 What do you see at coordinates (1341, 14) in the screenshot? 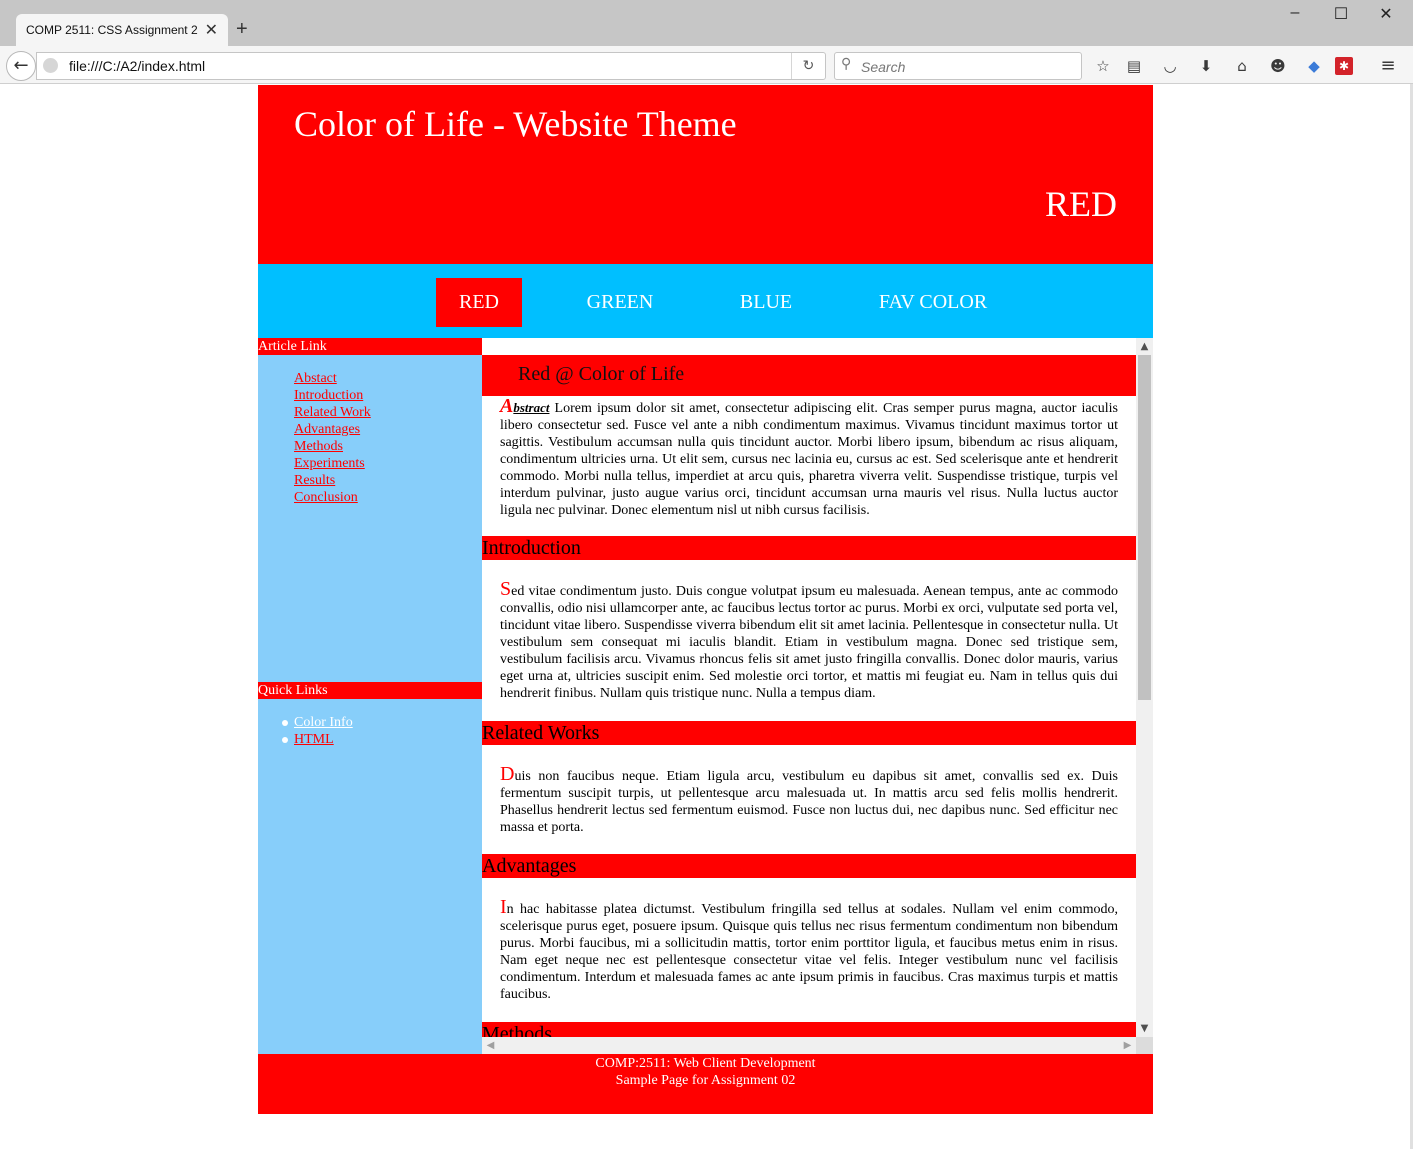
I see `maximize-button: ☐` at bounding box center [1341, 14].